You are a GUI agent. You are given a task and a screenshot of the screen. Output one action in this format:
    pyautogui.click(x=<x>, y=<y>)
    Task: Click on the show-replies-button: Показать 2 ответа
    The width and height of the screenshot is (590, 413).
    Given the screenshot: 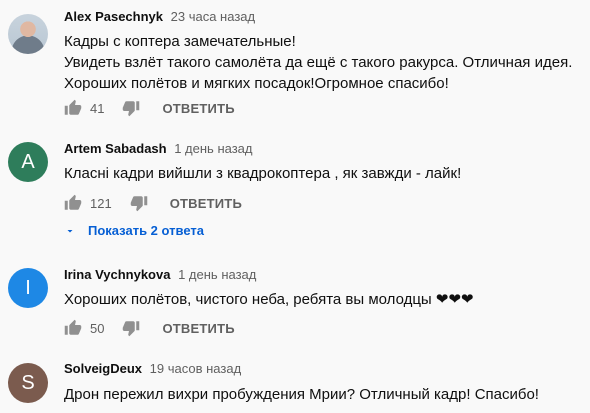 What is the action you would take?
    pyautogui.click(x=134, y=230)
    